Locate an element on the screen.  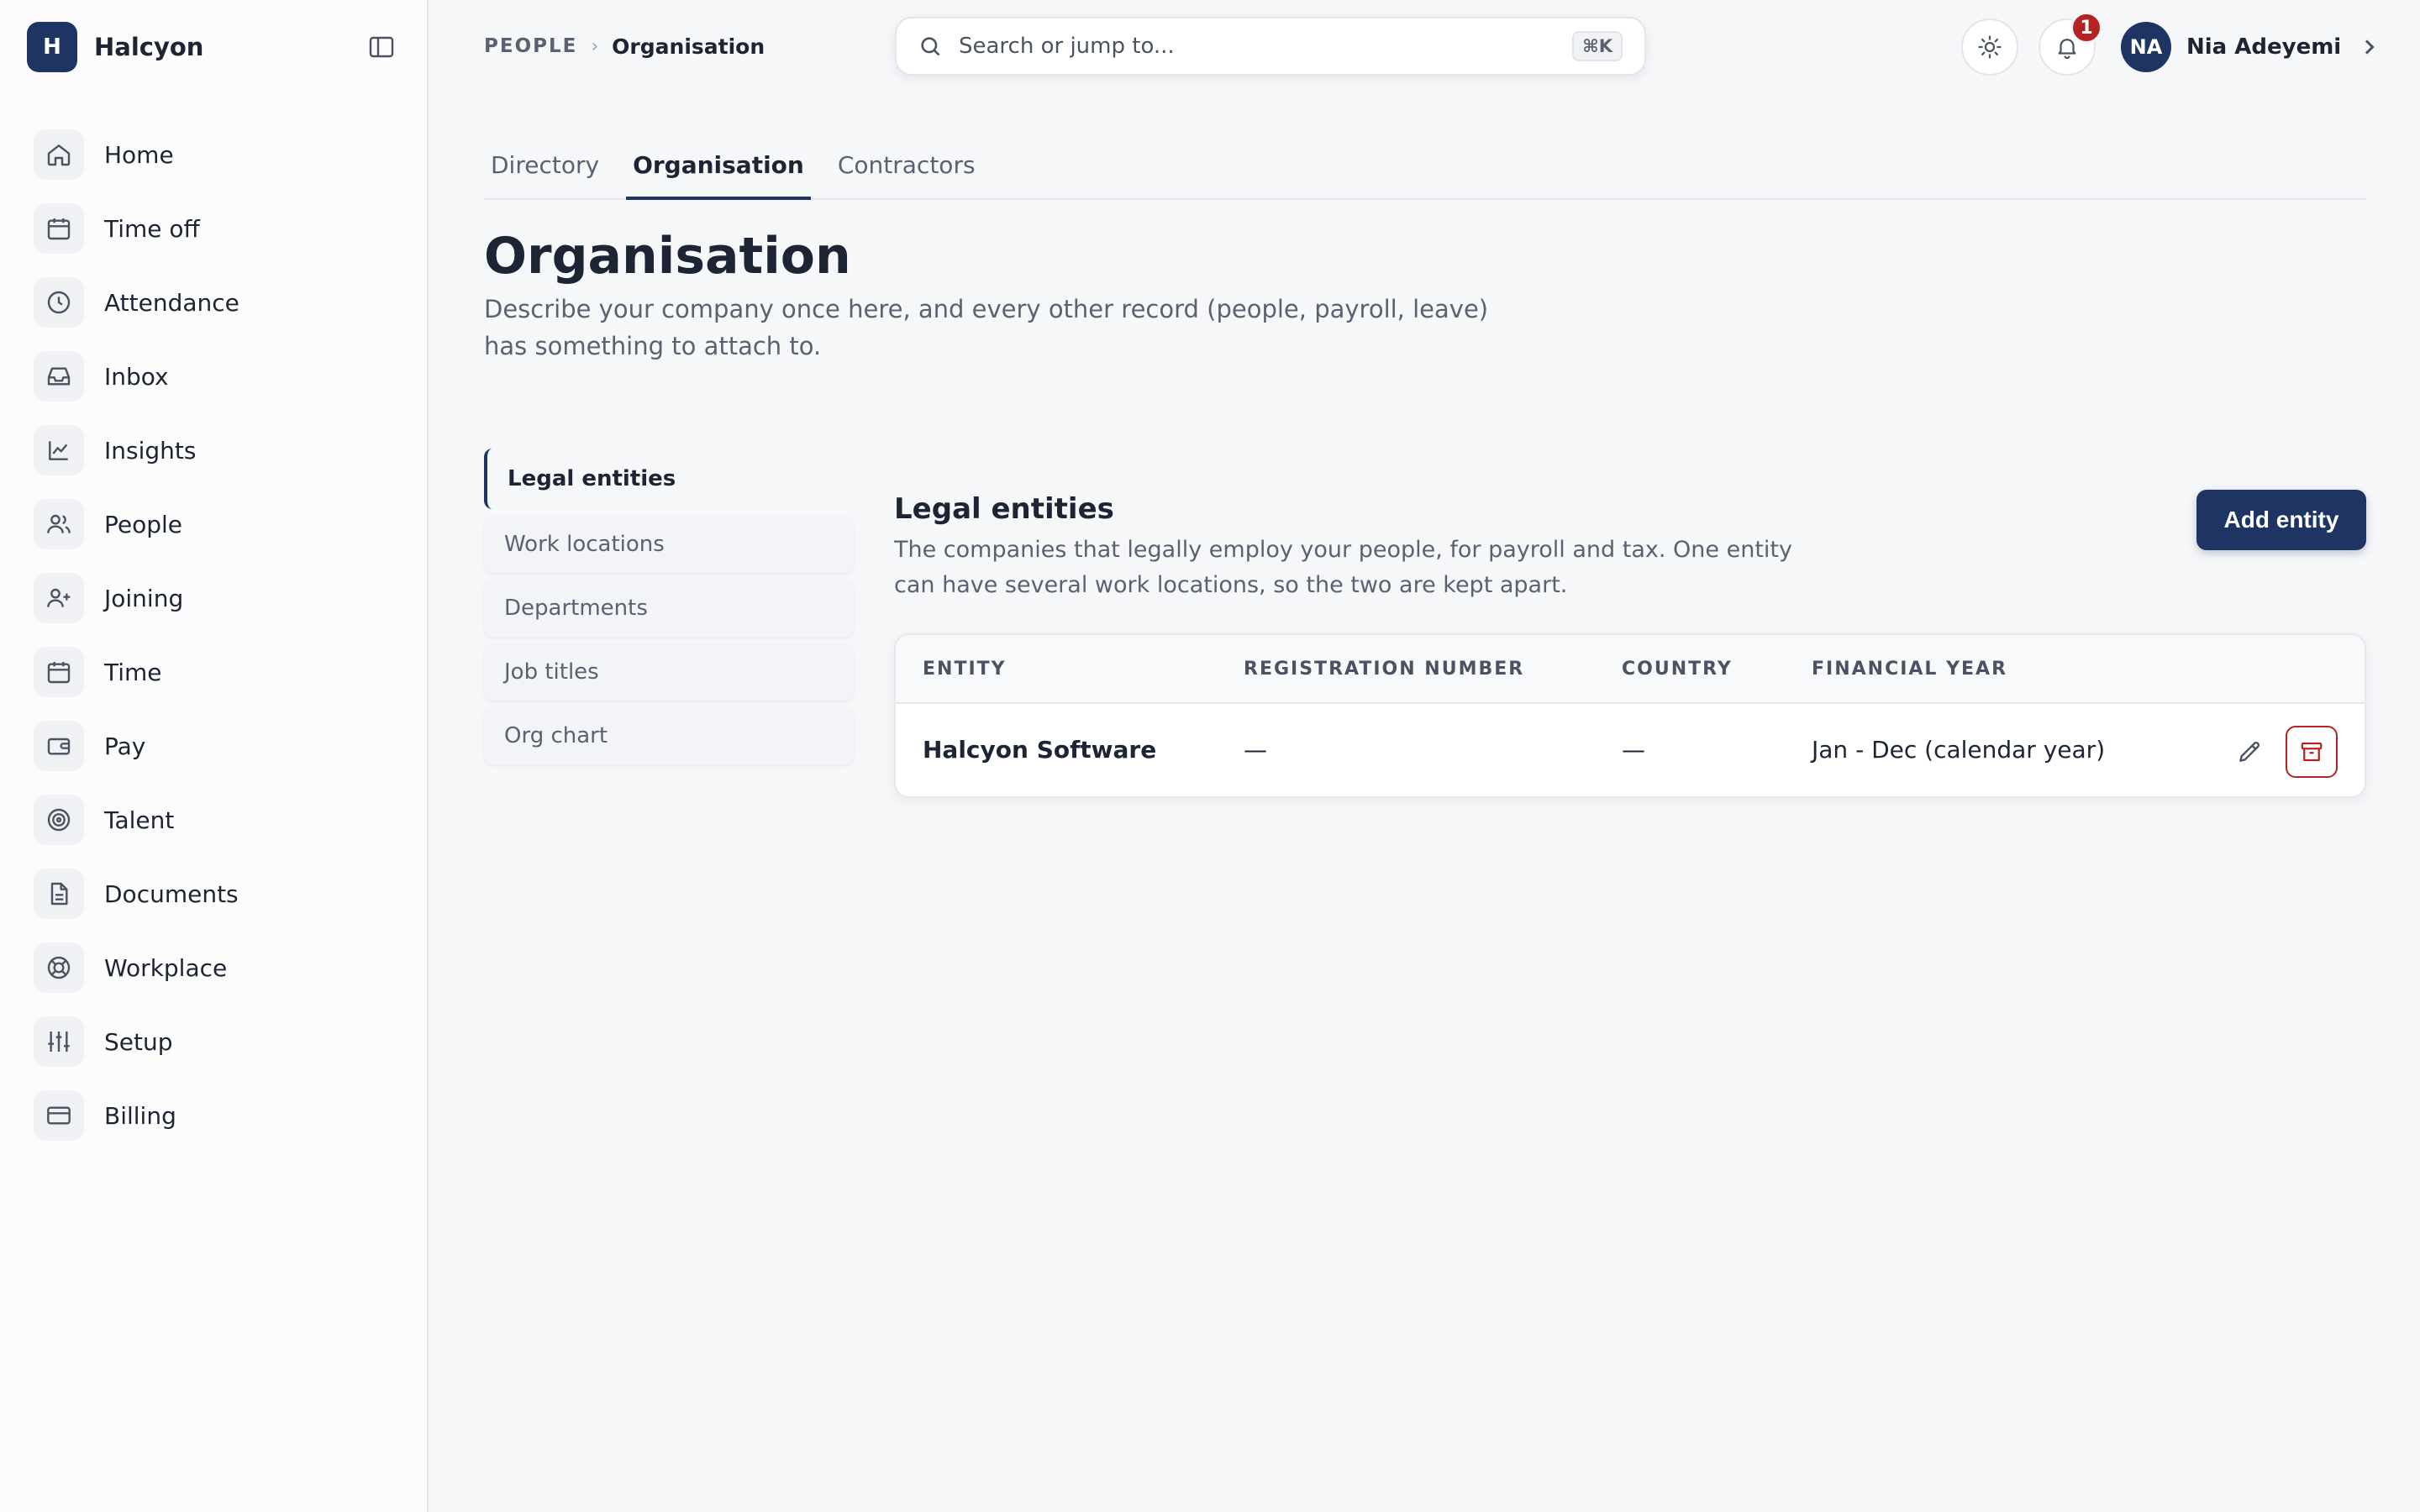
sidebar-item-attendance: Attendance is located at coordinates (218, 302).